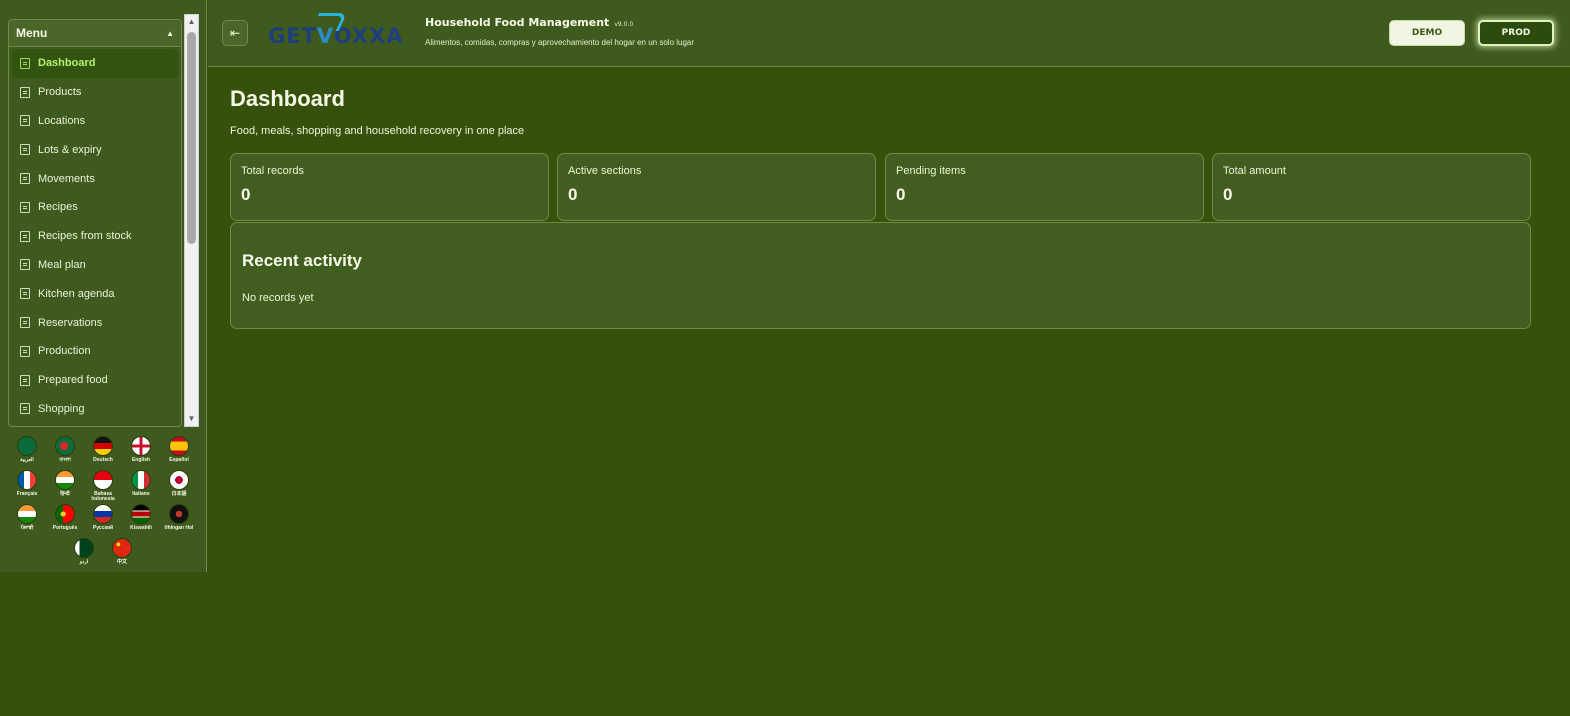 The image size is (1570, 716). What do you see at coordinates (716, 187) in the screenshot?
I see `stat-card-active-sections: Active sections 0` at bounding box center [716, 187].